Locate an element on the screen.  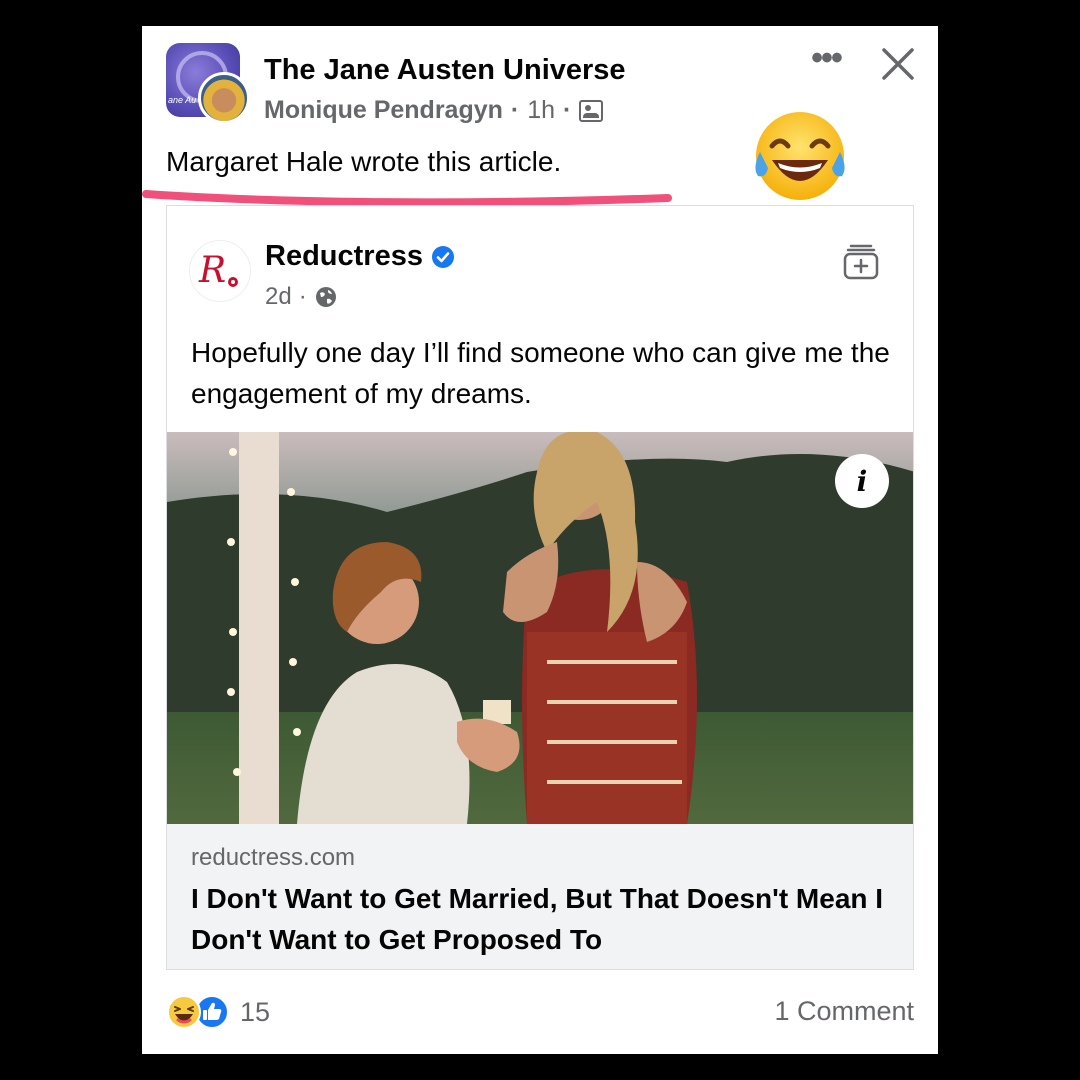
shared-post-meta: 2d · is located at coordinates (301, 297).